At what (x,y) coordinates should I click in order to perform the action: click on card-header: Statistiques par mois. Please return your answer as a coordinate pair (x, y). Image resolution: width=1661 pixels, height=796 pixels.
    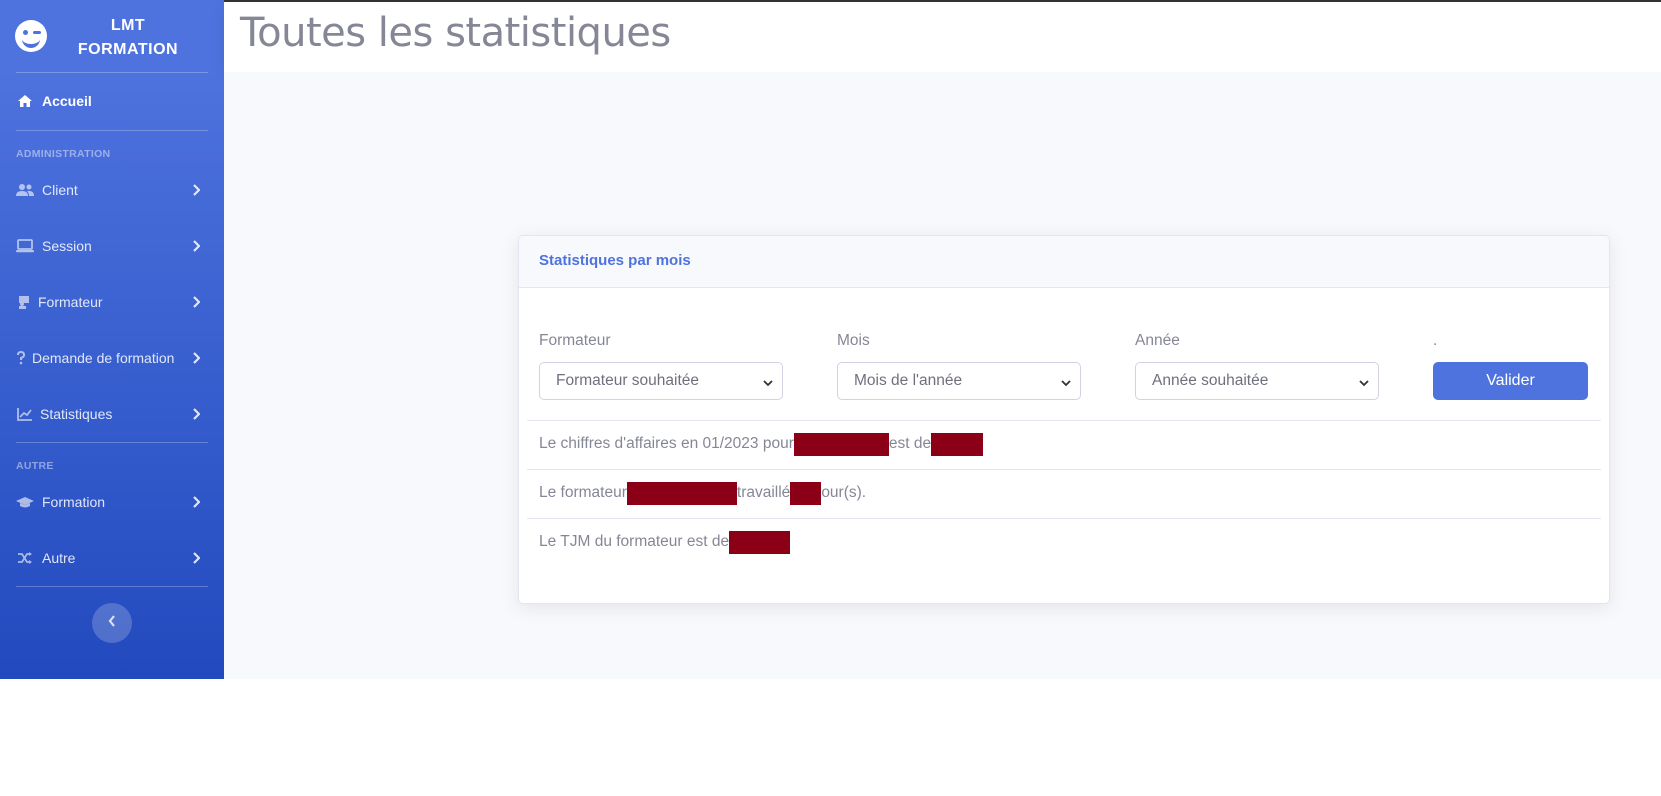
    Looking at the image, I should click on (1064, 262).